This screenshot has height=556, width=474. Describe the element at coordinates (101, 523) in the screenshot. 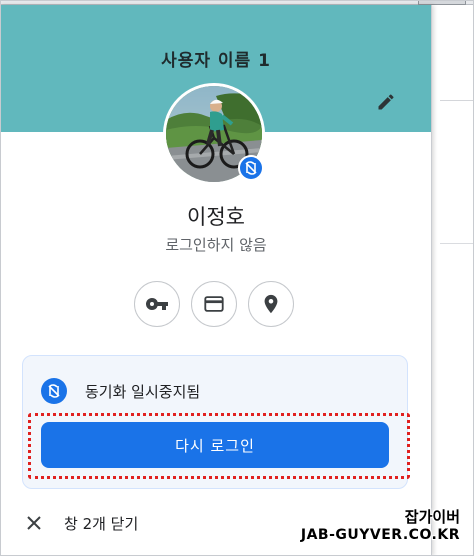

I see `close-windows-label: 창 2개 닫기` at that location.